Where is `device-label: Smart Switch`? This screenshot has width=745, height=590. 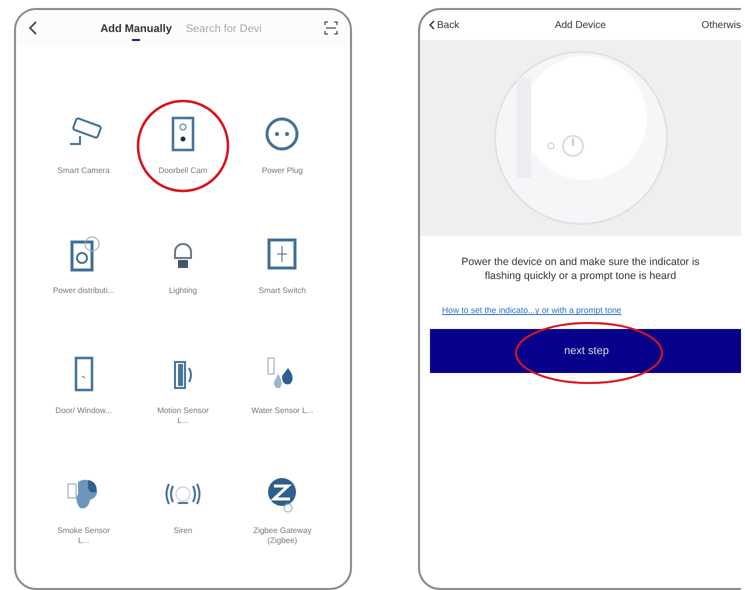 device-label: Smart Switch is located at coordinates (282, 291).